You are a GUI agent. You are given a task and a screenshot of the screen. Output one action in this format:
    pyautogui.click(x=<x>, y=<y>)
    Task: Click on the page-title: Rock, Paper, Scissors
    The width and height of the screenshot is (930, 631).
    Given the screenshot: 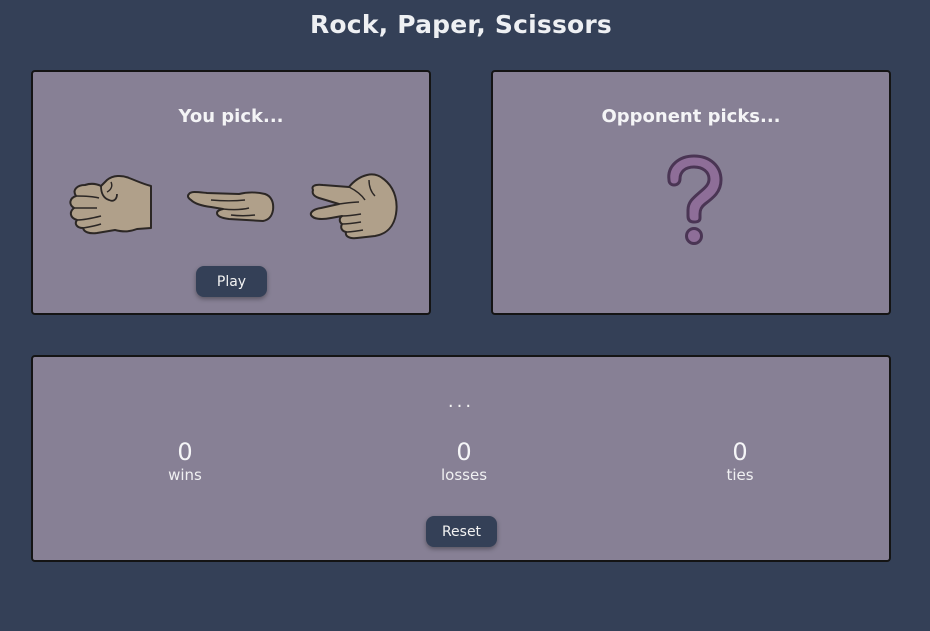 What is the action you would take?
    pyautogui.click(x=461, y=24)
    